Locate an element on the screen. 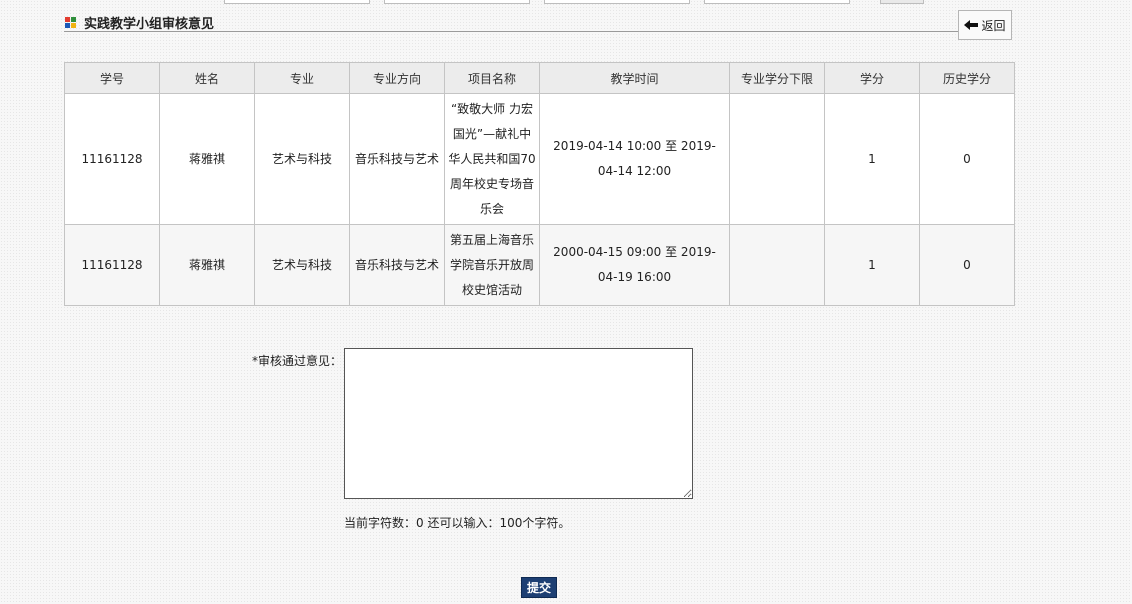 This screenshot has width=1132, height=604. opinion-textarea is located at coordinates (518, 423).